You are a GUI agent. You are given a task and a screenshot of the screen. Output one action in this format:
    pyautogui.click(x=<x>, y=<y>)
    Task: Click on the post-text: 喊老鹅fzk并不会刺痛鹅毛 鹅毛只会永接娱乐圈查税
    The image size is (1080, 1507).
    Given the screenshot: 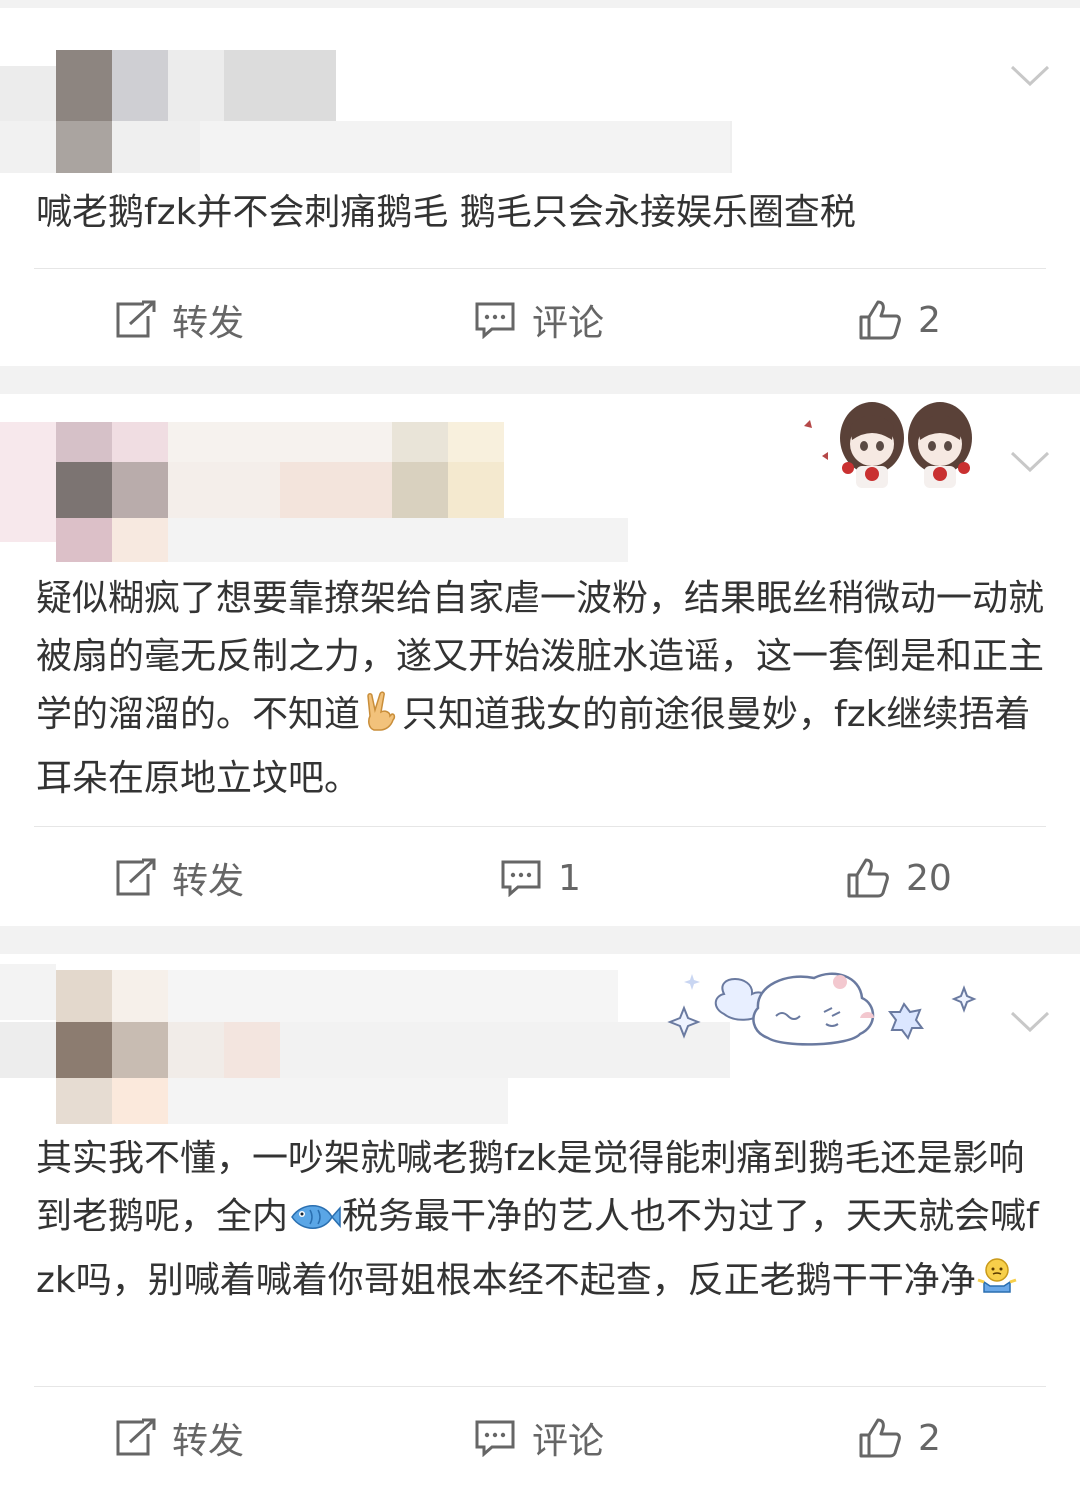 What is the action you would take?
    pyautogui.click(x=446, y=212)
    